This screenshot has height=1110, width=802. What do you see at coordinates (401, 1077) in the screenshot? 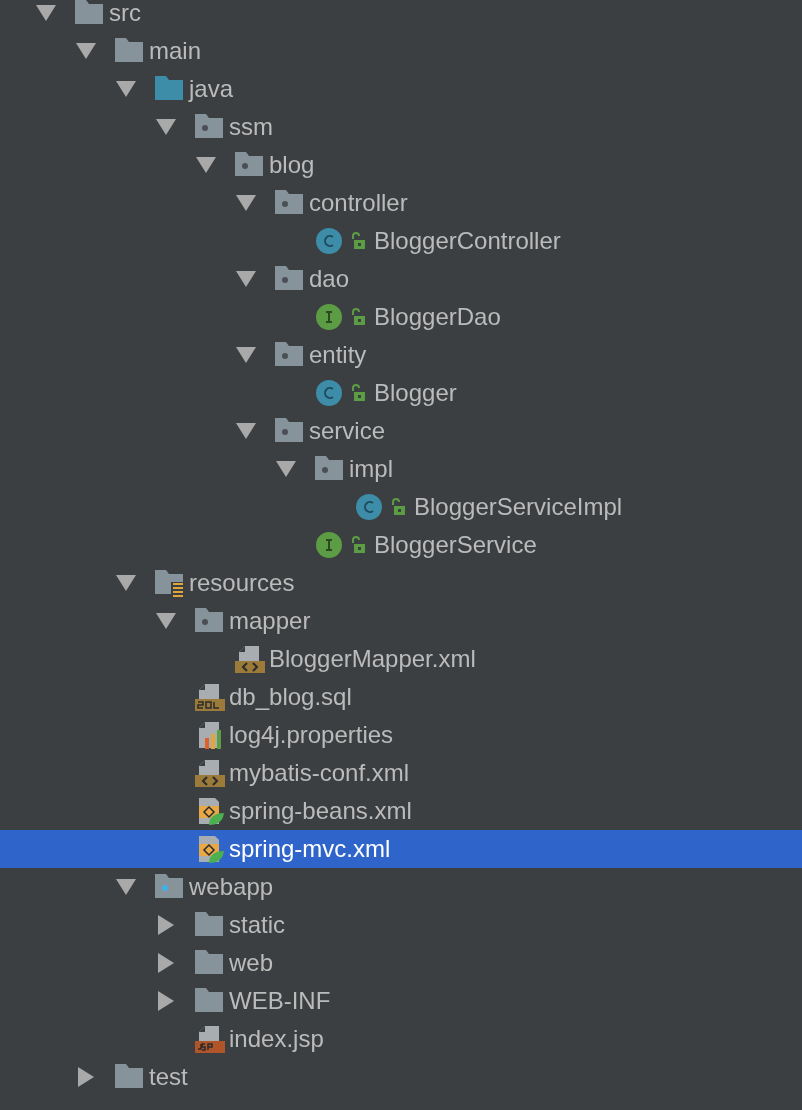
I see `tree-row: test` at bounding box center [401, 1077].